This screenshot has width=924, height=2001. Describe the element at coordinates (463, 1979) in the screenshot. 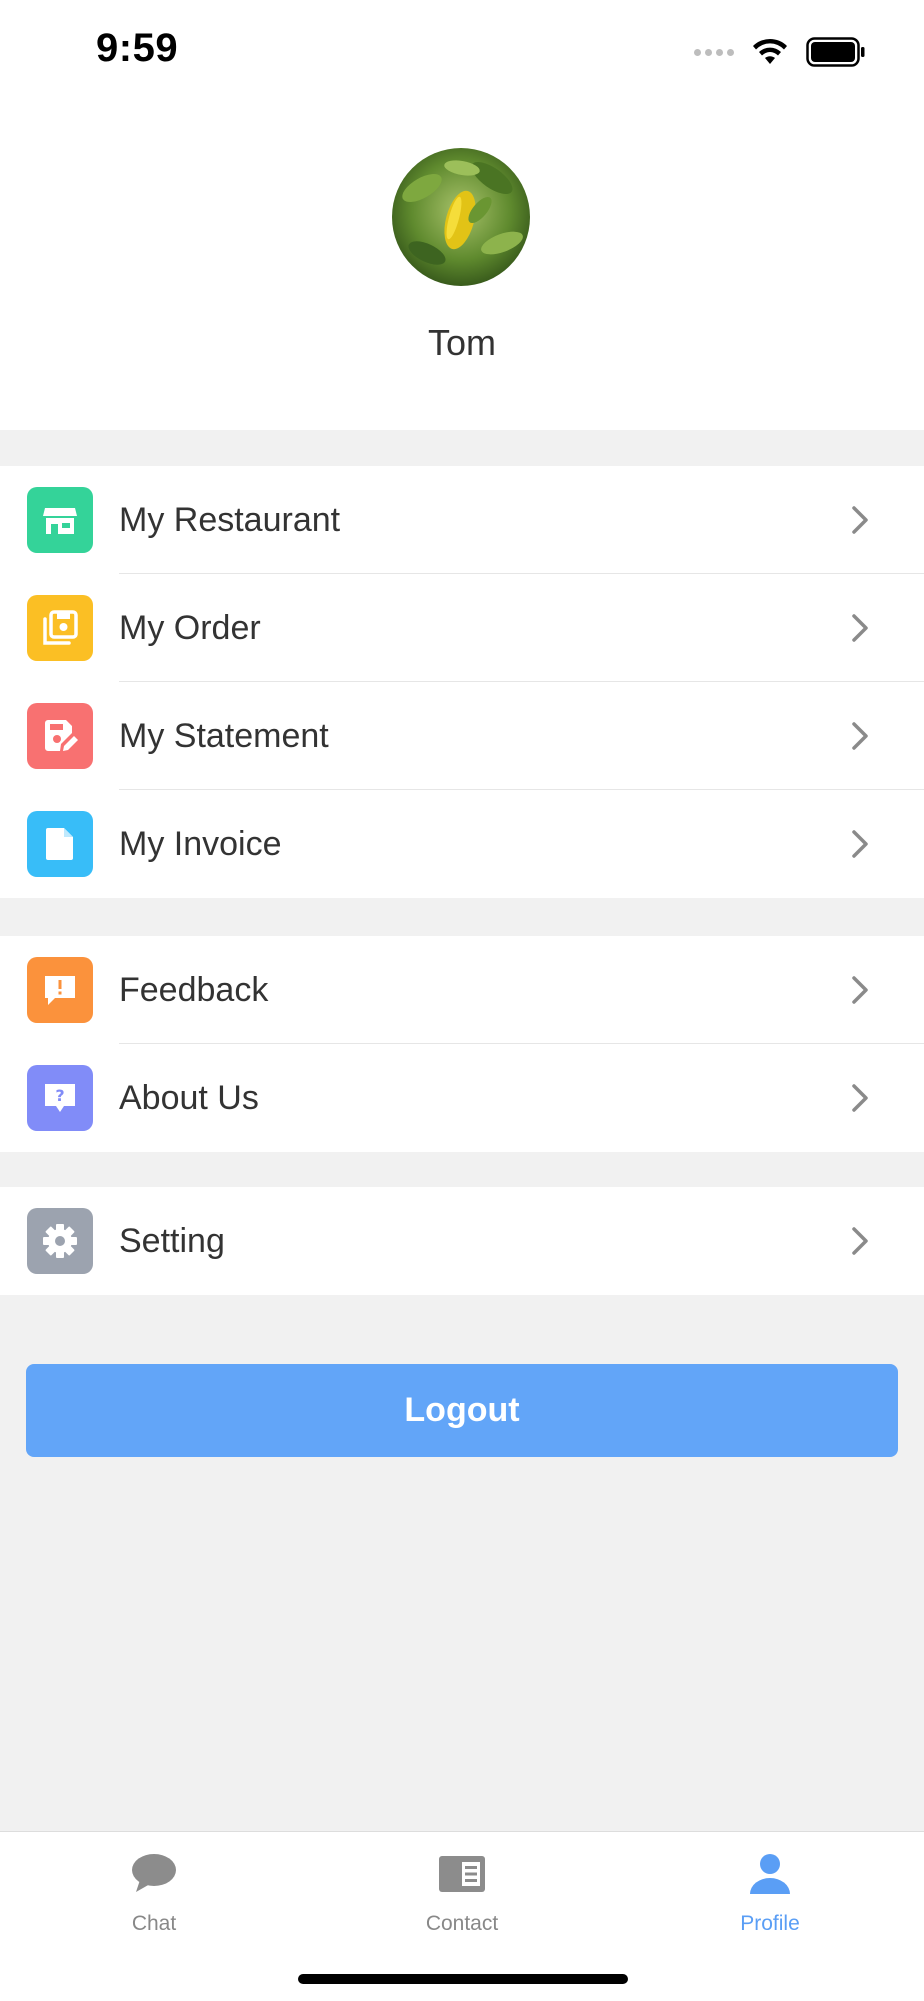

I see `home-indicator` at that location.